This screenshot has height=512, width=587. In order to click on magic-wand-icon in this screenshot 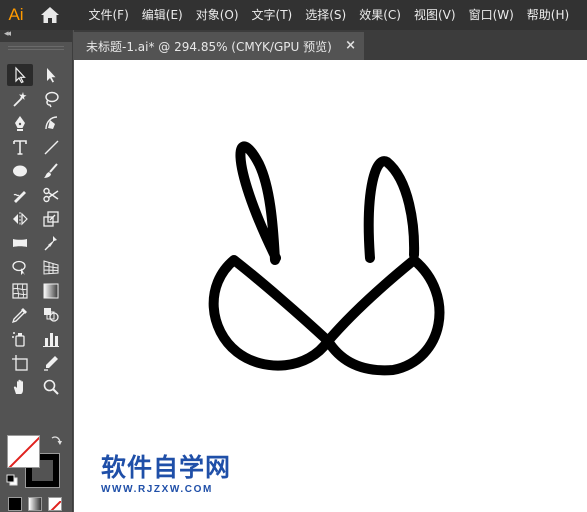, I will do `click(20, 99)`.